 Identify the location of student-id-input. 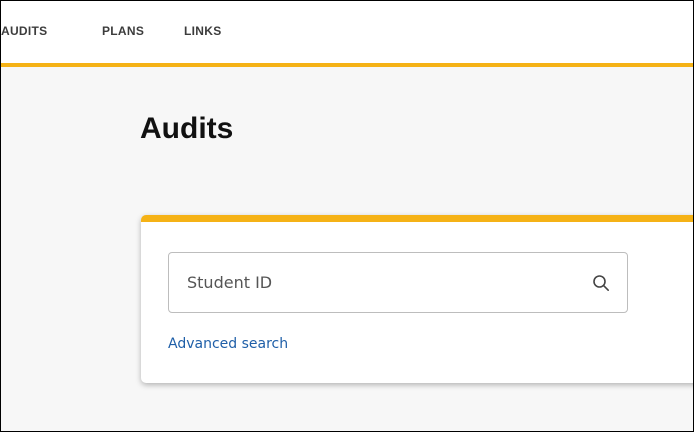
(398, 282).